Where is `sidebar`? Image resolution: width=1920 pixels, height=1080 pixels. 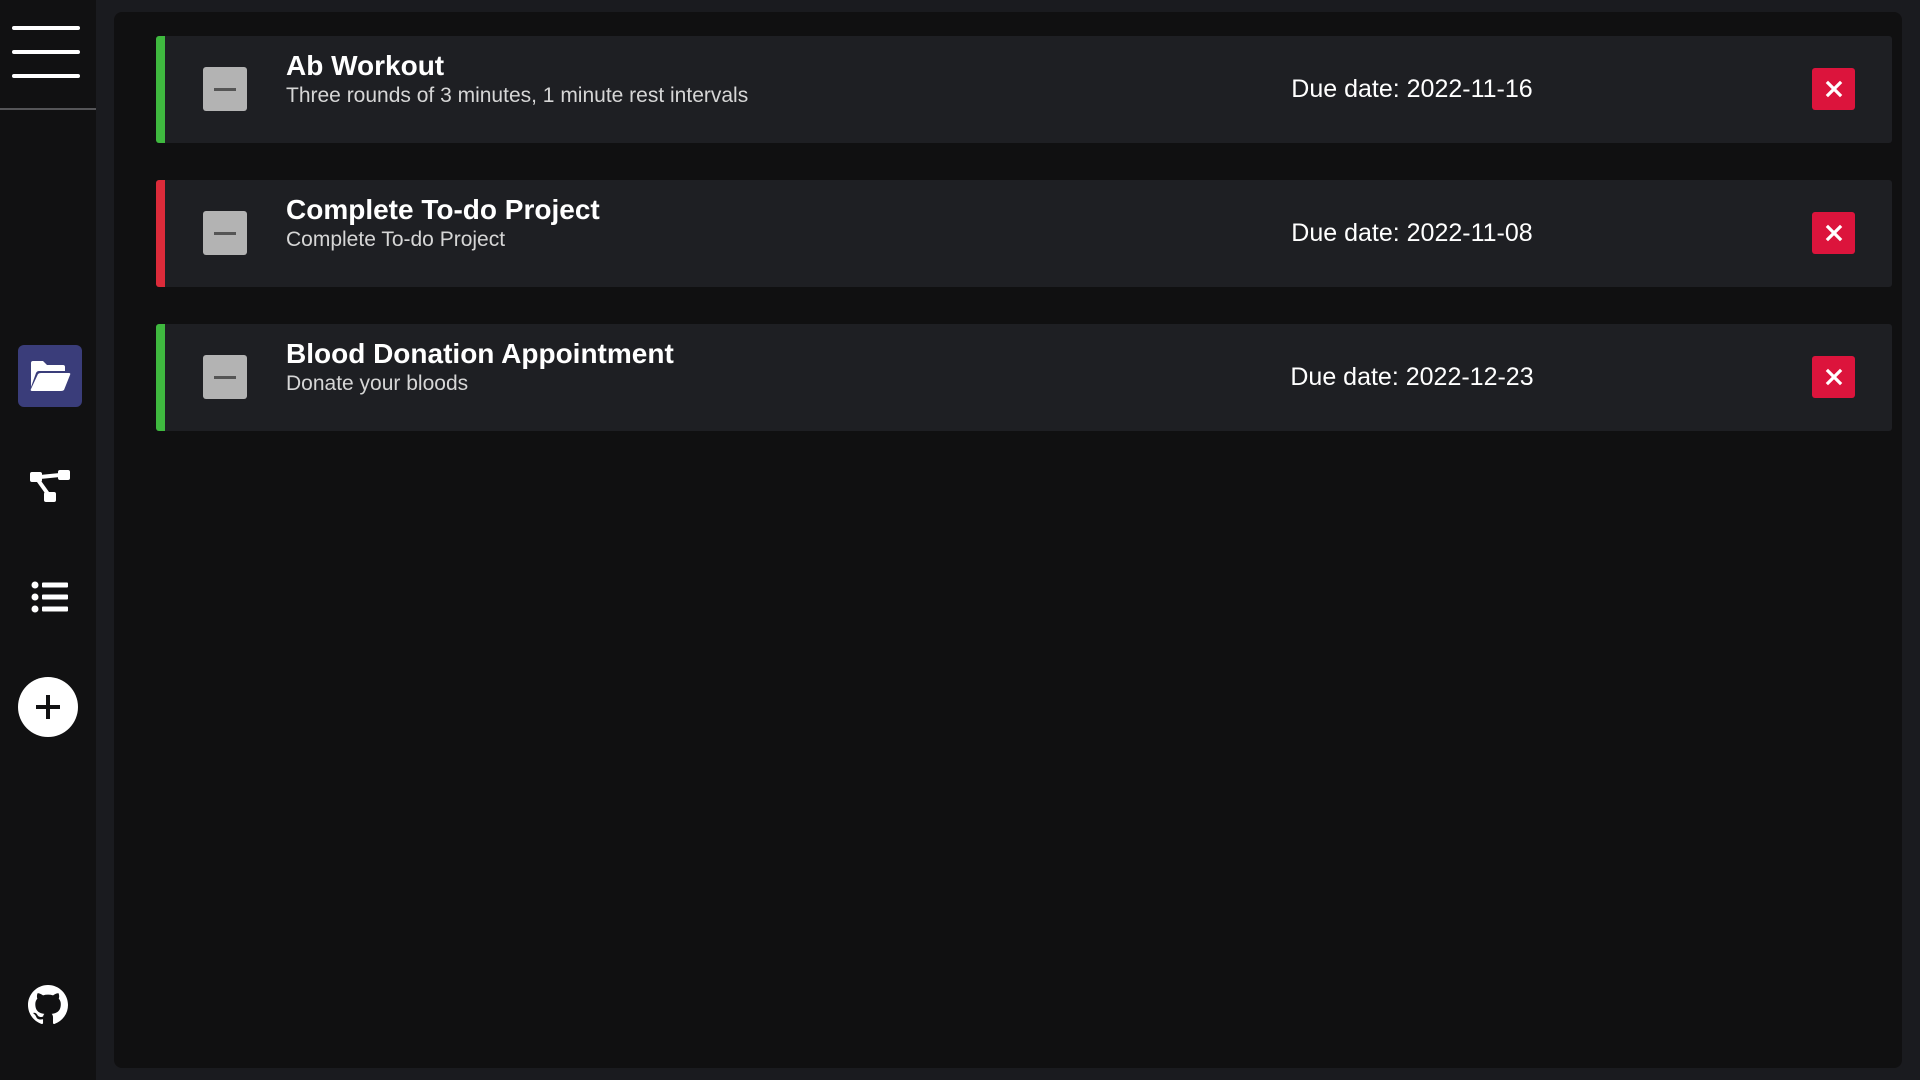
sidebar is located at coordinates (48, 540).